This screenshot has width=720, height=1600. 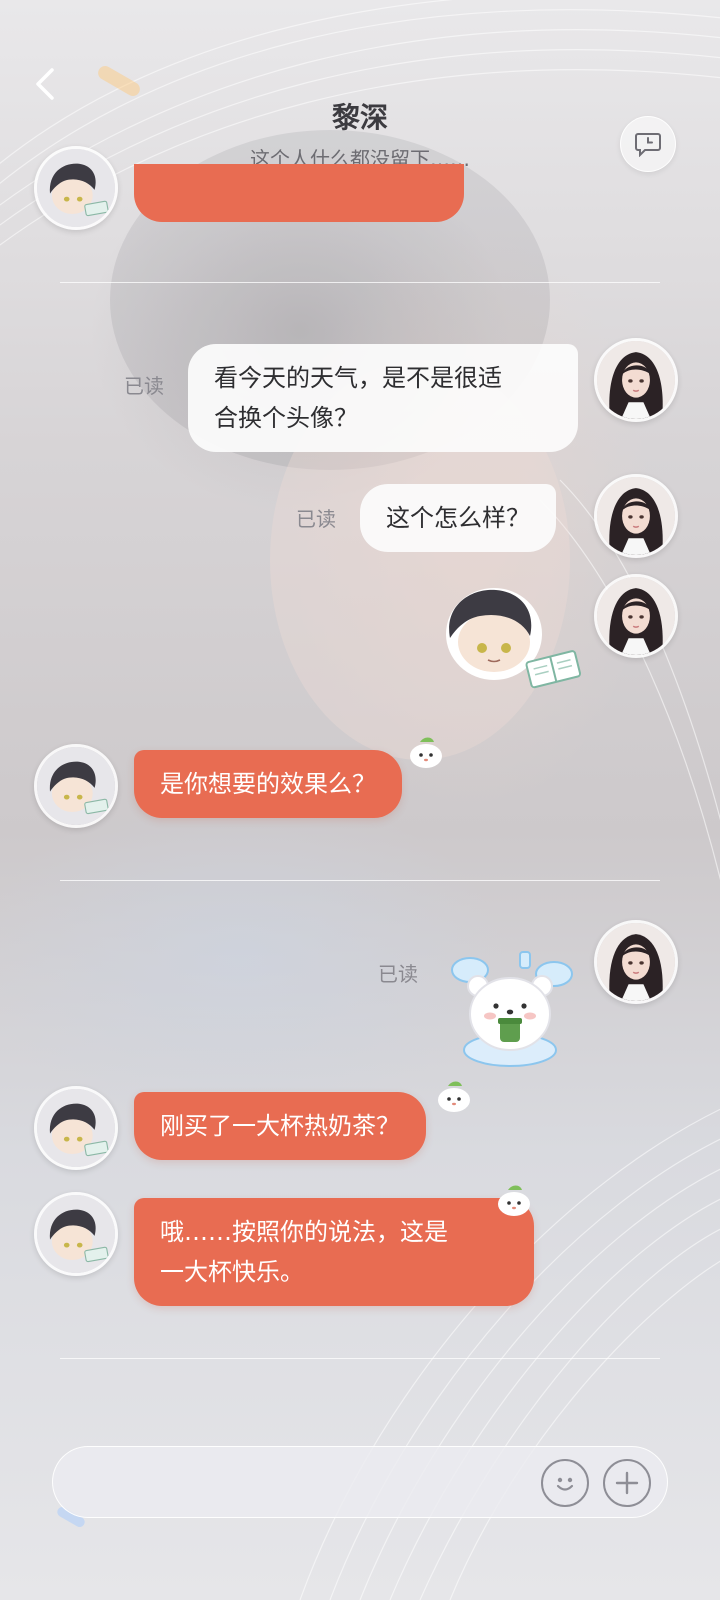 I want to click on message-line: 这个怎么样？, so click(x=458, y=518).